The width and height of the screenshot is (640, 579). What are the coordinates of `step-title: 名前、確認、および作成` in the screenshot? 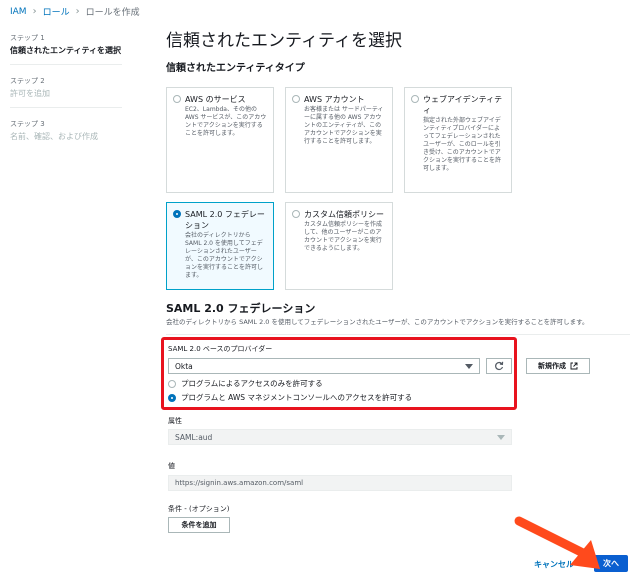 It's located at (54, 136).